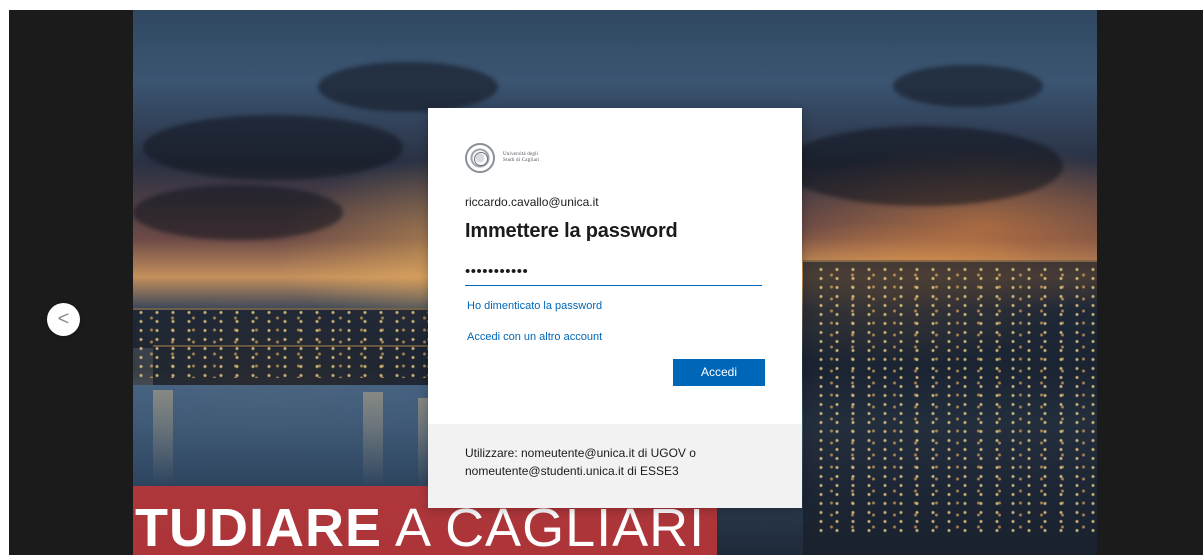 The width and height of the screenshot is (1203, 555). I want to click on chevron-left-icon: <, so click(63, 319).